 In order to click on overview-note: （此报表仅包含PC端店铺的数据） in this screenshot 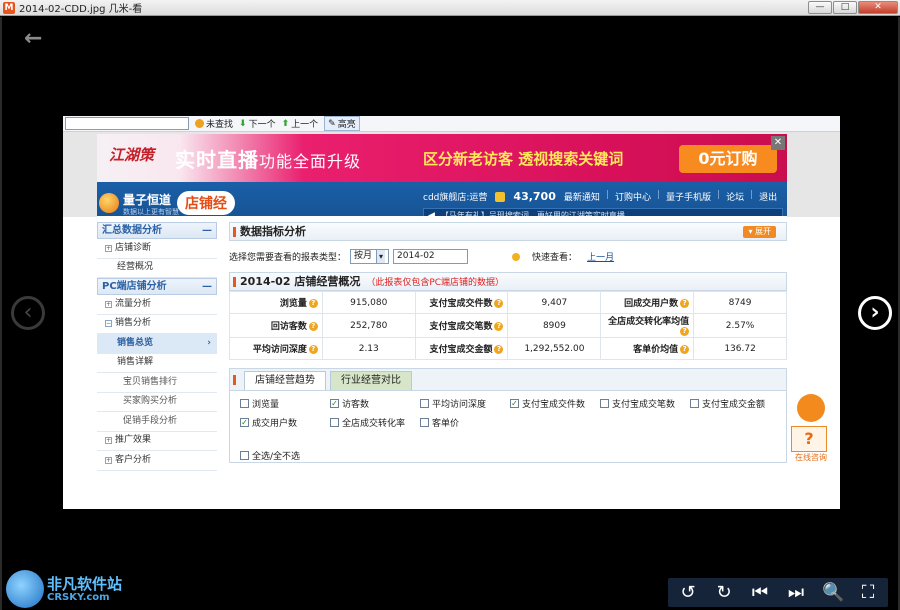, I will do `click(435, 283)`.